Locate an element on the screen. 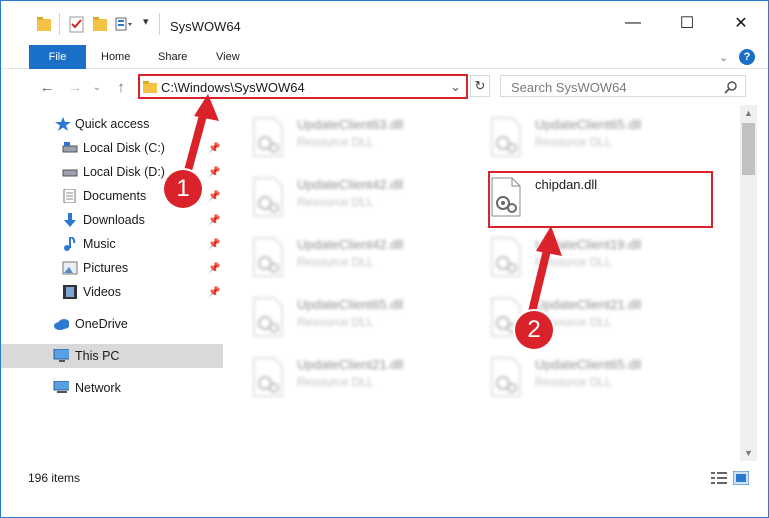  forward-button: → is located at coordinates (75, 87).